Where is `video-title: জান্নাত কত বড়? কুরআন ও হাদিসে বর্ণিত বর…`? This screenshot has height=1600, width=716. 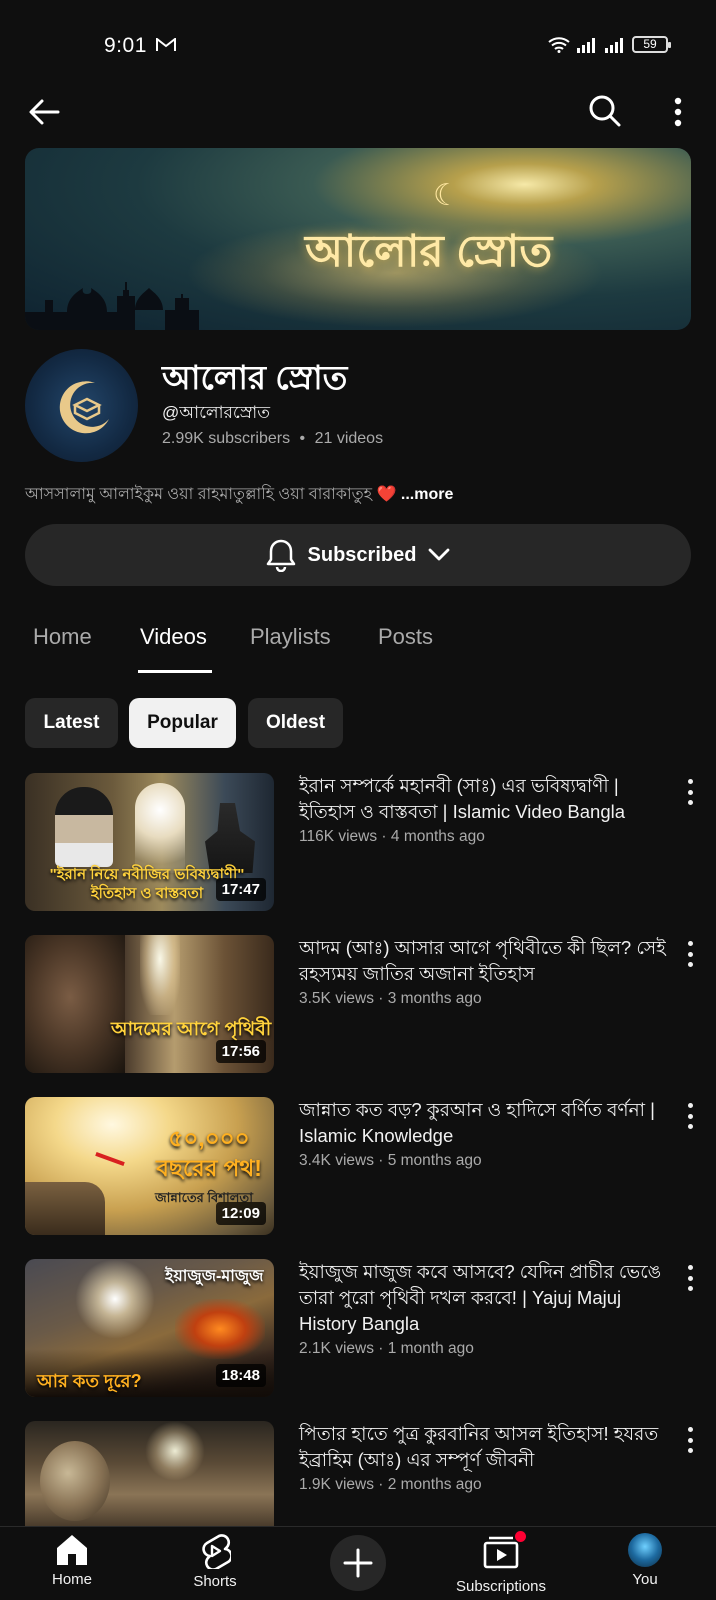
video-title: জান্নাত কত বড়? কুরআন ও হাদিসে বর্ণিত বর… is located at coordinates (489, 1123).